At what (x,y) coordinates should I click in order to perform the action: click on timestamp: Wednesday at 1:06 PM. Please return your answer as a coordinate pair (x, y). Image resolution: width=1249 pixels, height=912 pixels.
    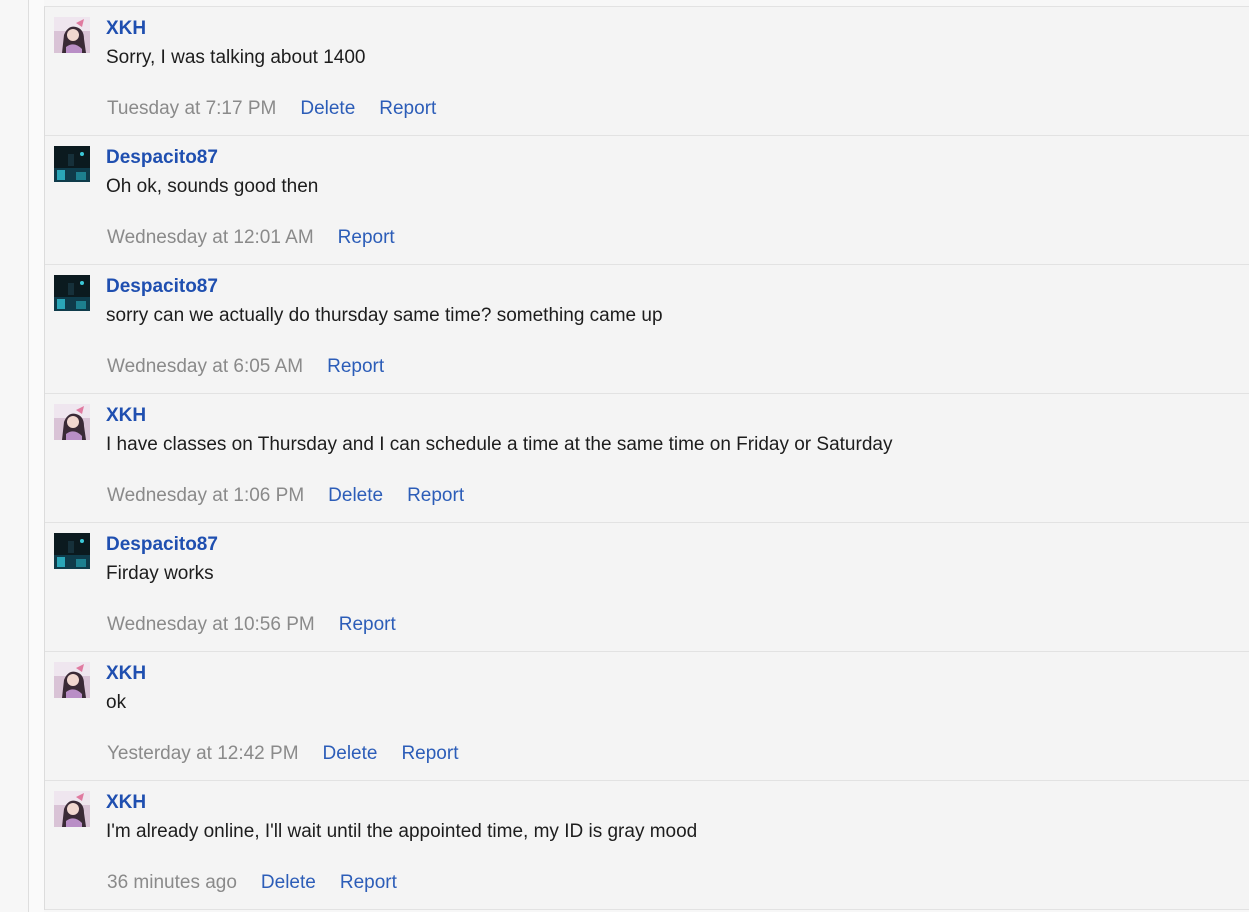
    Looking at the image, I should click on (206, 495).